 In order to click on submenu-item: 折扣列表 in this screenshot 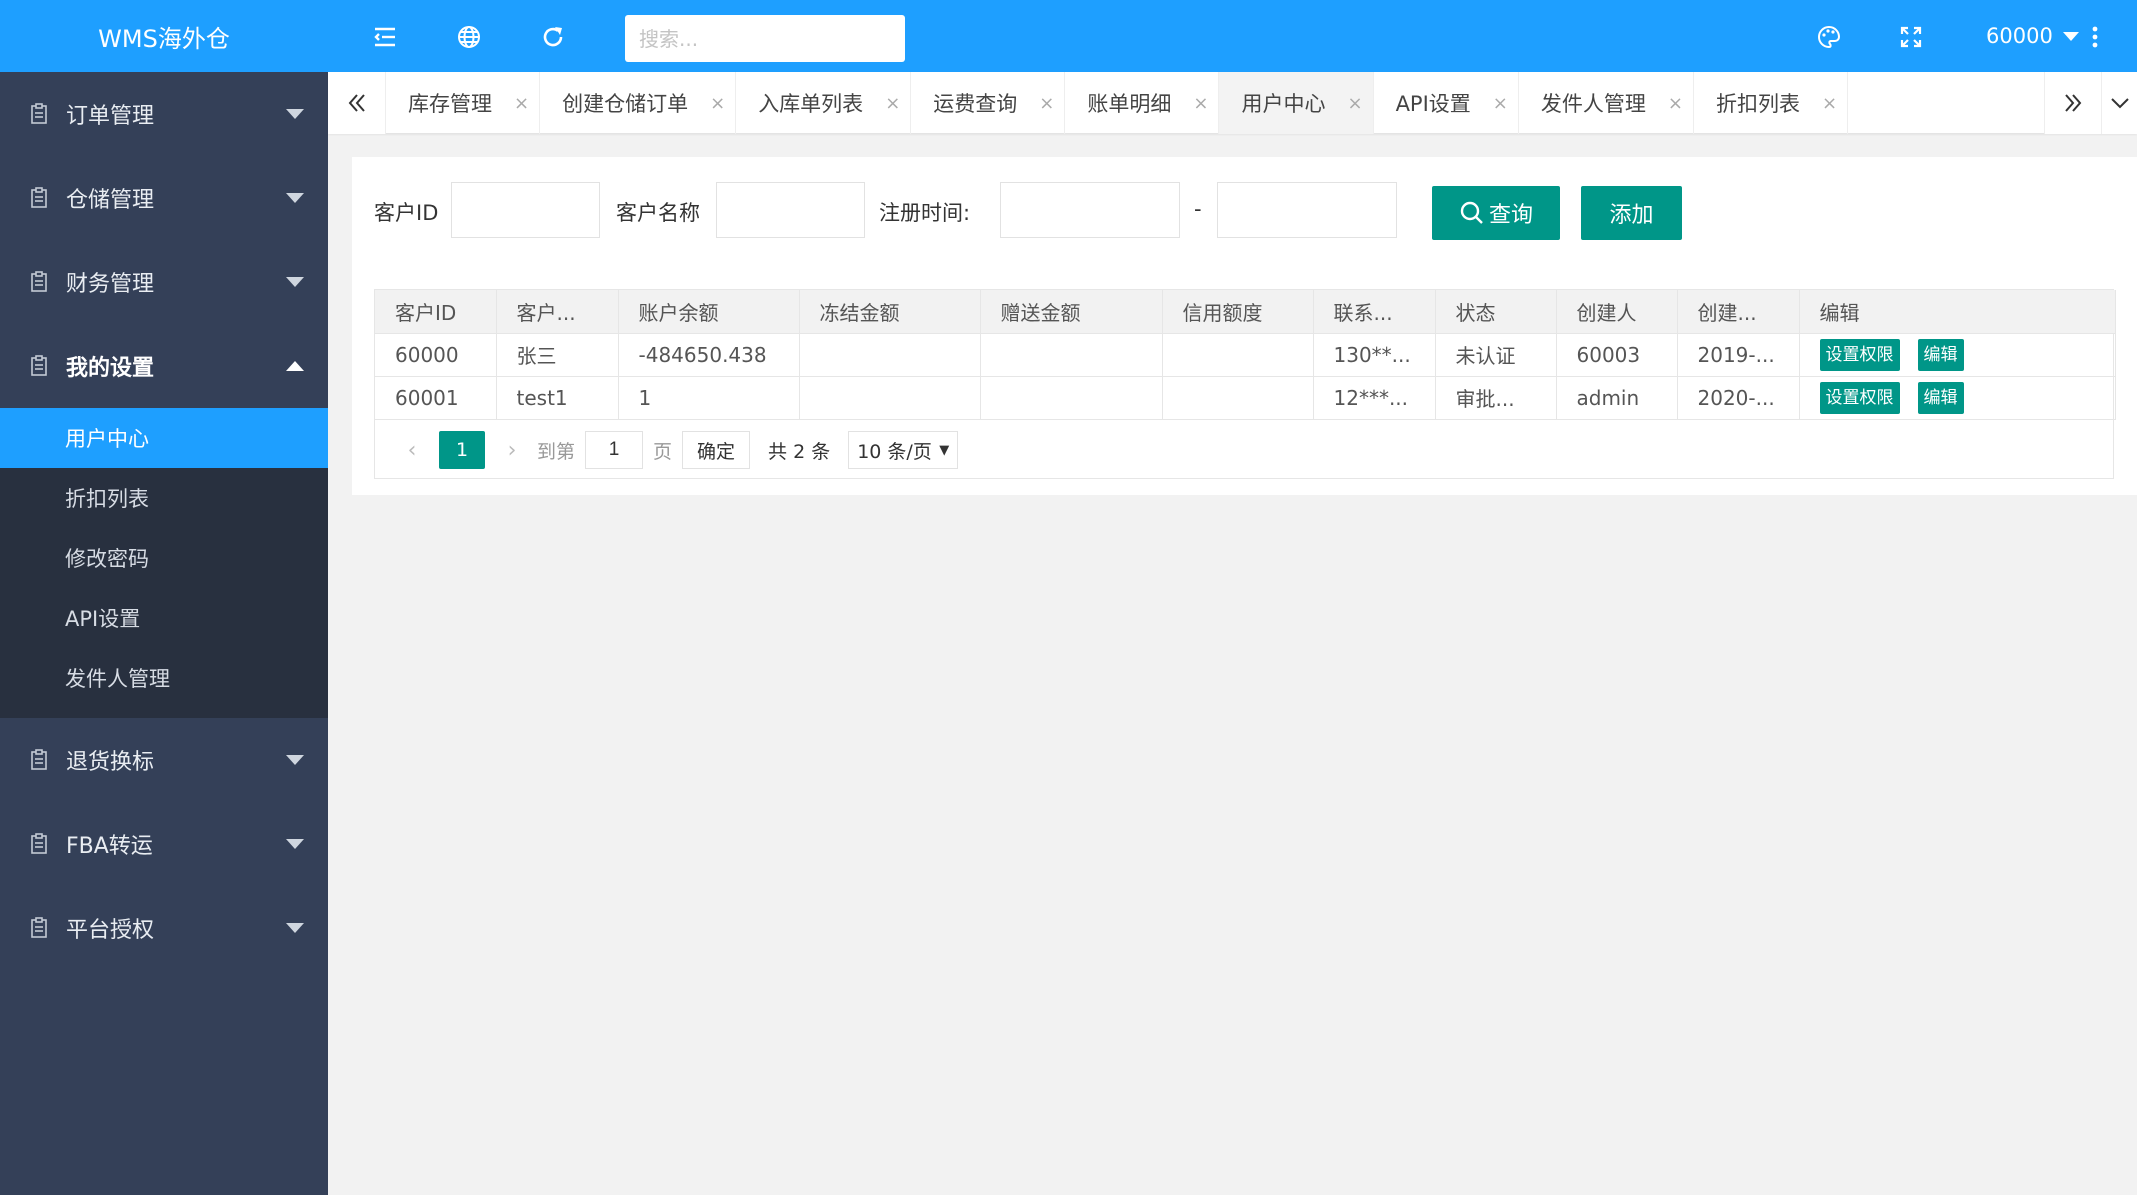, I will do `click(164, 498)`.